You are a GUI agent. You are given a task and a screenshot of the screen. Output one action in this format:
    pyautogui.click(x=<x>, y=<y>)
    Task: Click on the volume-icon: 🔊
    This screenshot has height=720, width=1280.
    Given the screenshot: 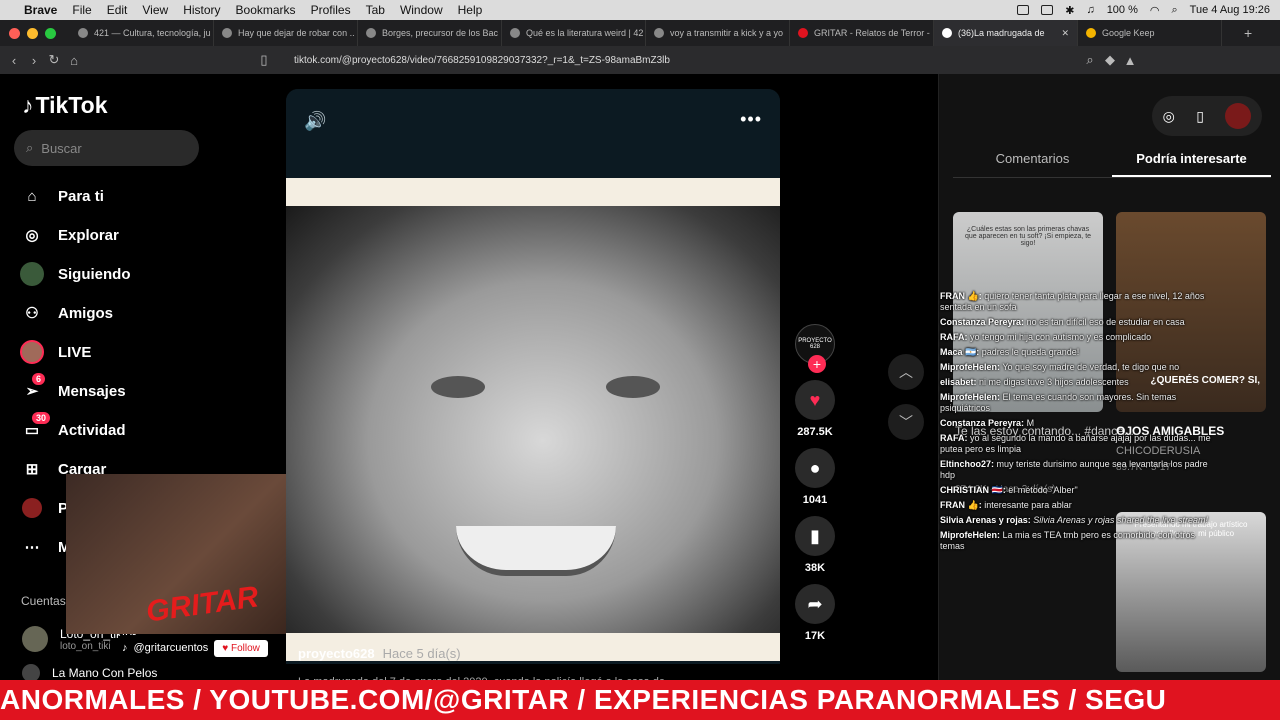 What is the action you would take?
    pyautogui.click(x=315, y=121)
    